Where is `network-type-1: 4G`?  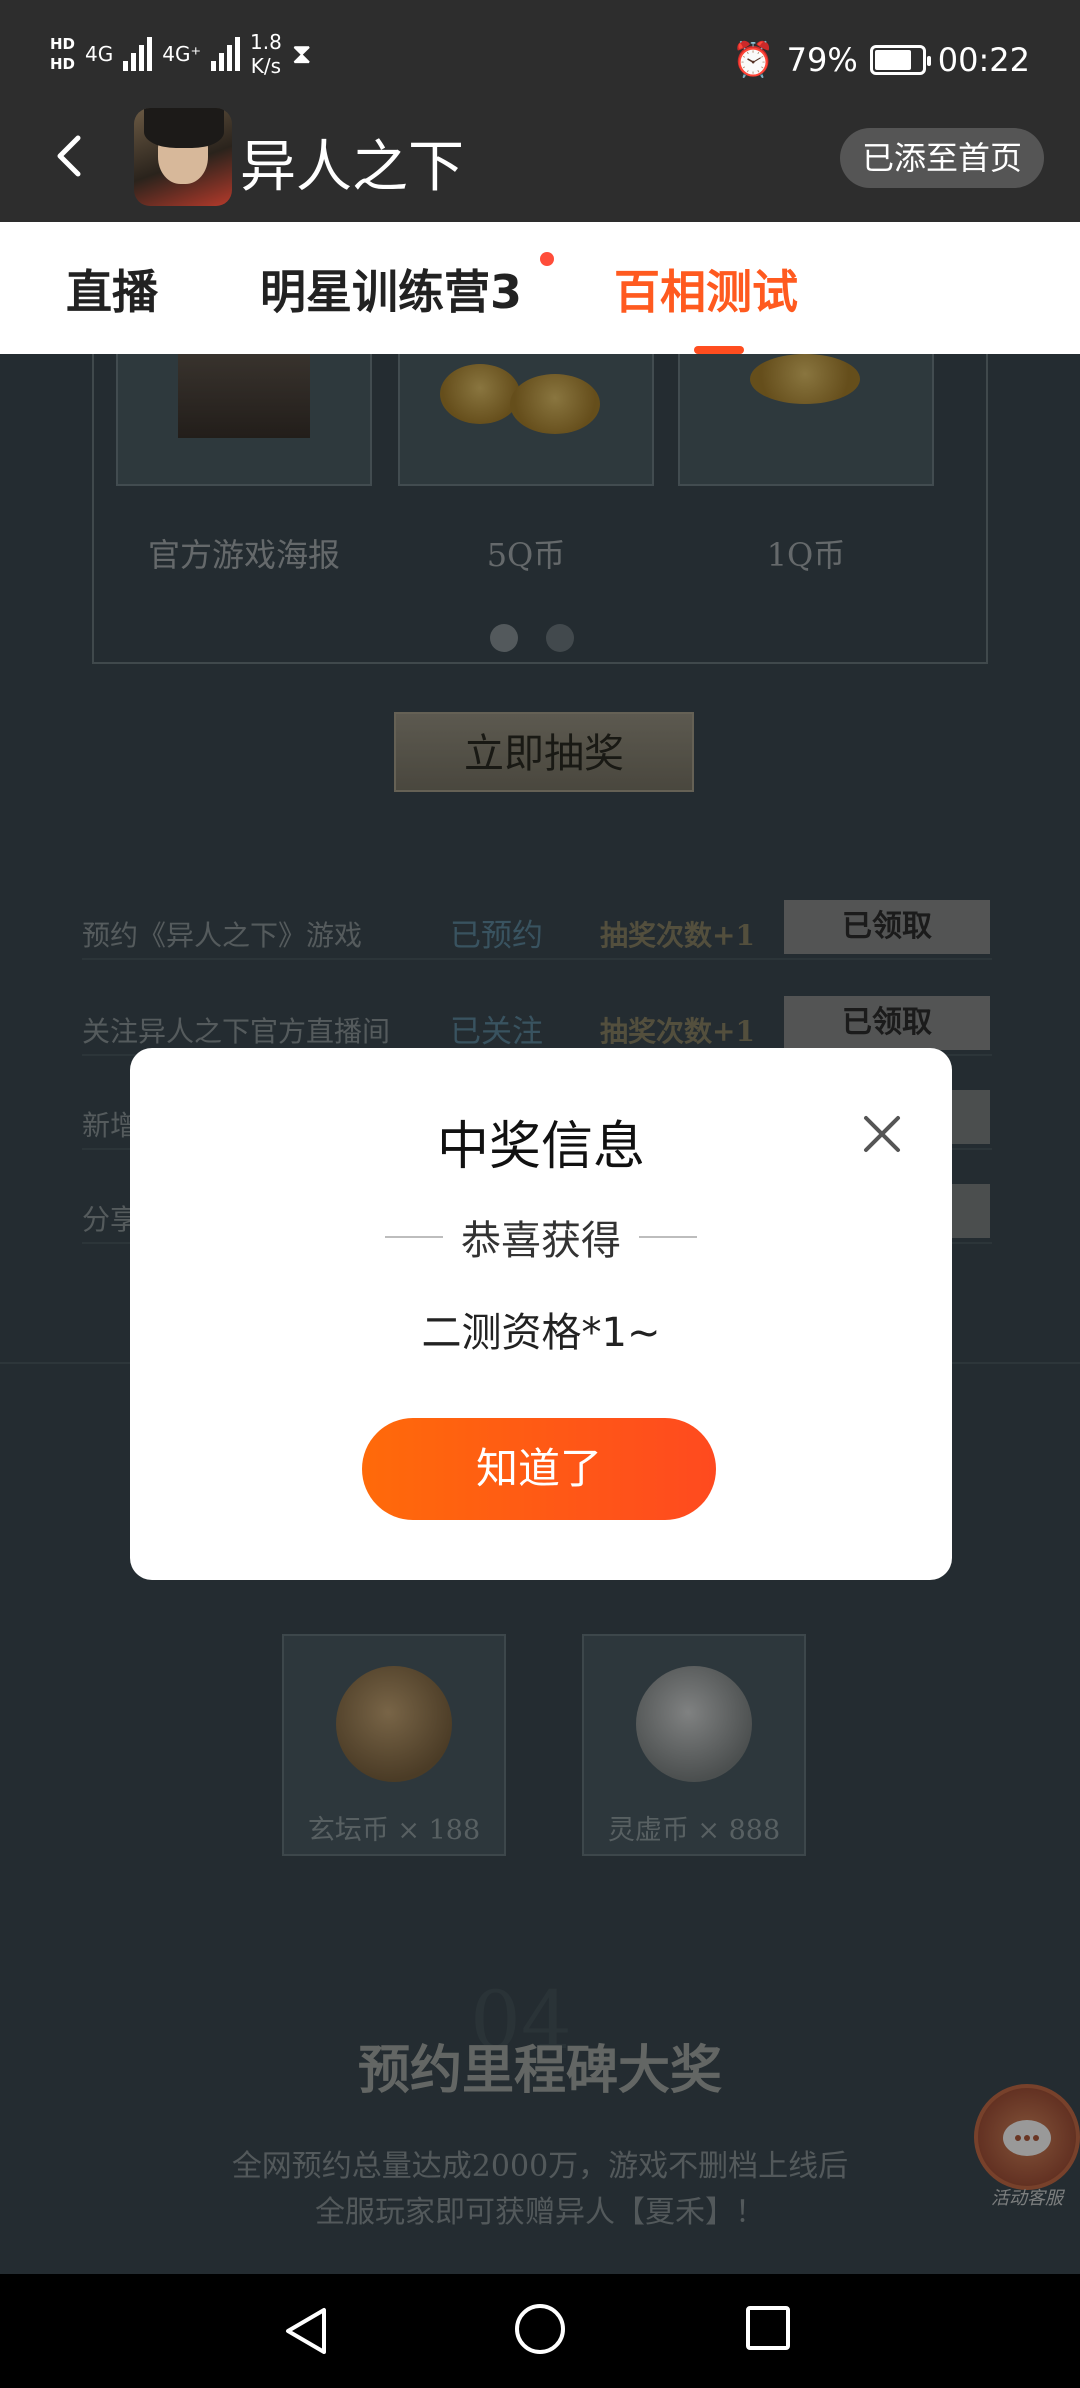
network-type-1: 4G is located at coordinates (99, 54).